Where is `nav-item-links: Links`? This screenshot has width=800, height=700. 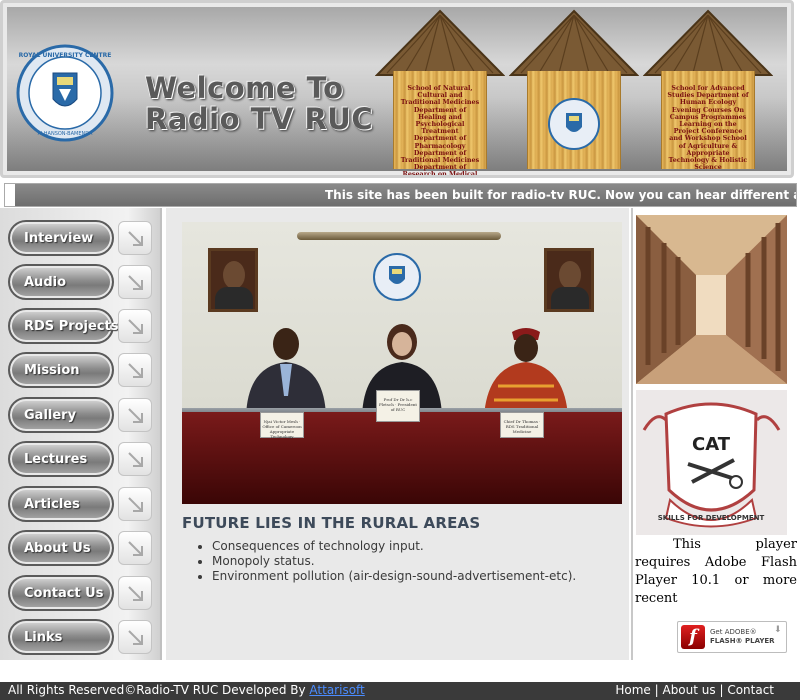
nav-item-links: Links is located at coordinates (81, 637).